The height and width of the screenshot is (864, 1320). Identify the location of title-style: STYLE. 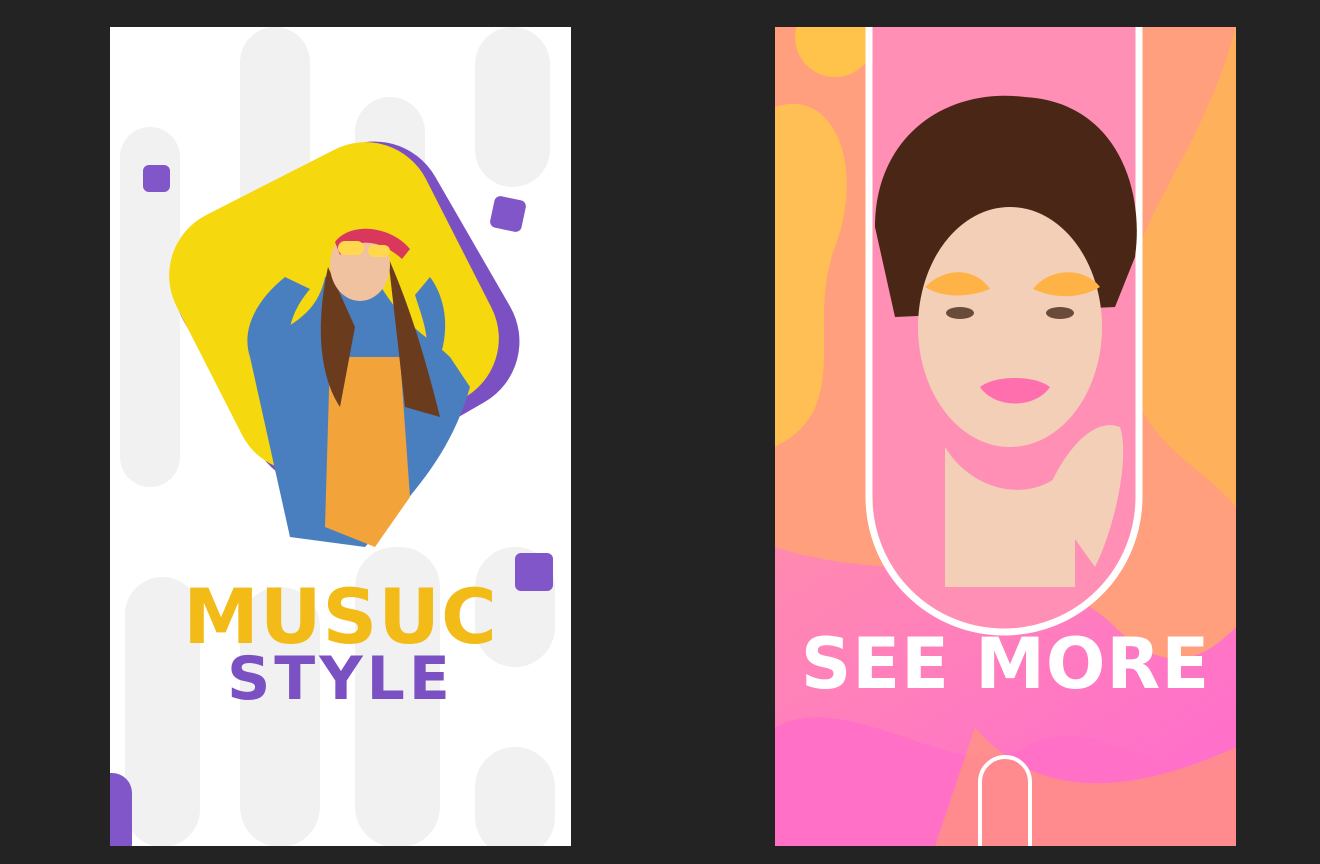
(340, 677).